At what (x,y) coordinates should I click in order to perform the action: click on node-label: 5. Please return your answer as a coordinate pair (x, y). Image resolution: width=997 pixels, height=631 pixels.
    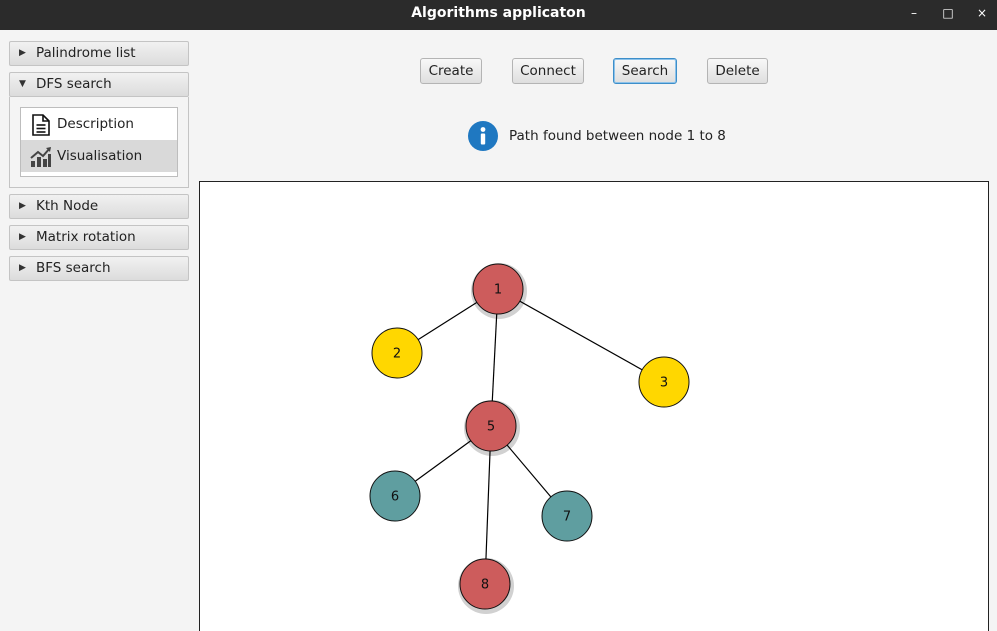
    Looking at the image, I should click on (491, 427).